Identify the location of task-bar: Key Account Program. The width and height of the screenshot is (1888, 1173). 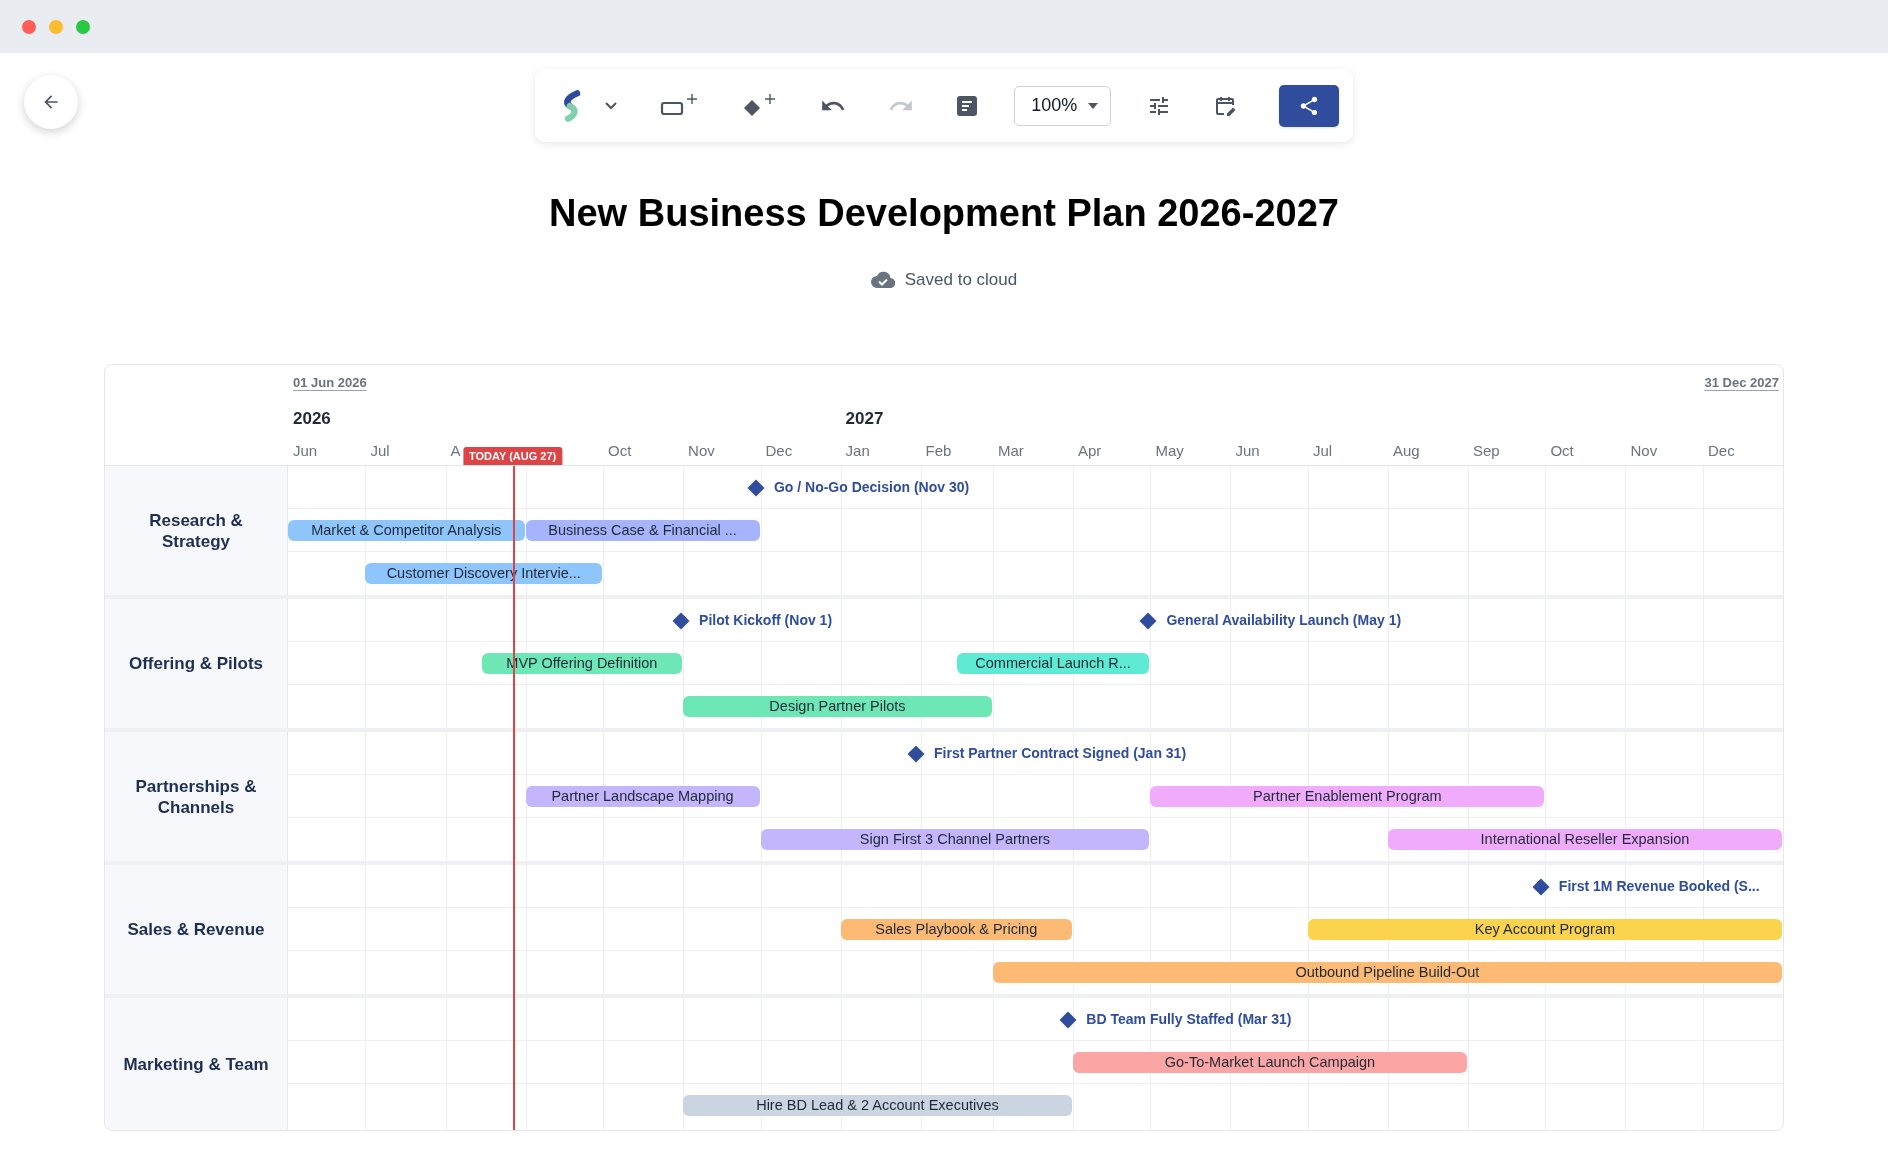
(1544, 929).